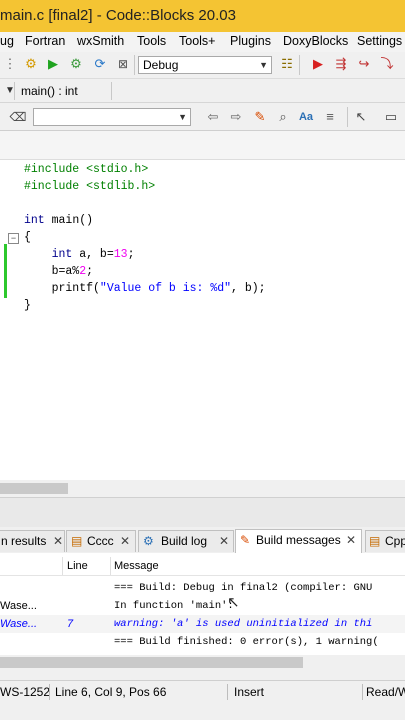  Describe the element at coordinates (70, 624) in the screenshot. I see `log-line: 7` at that location.